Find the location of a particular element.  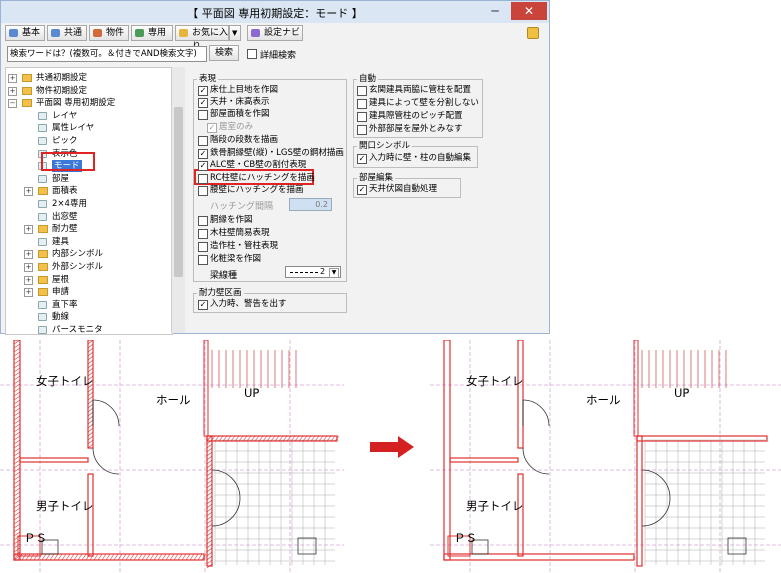

tree-item: + 外部シンボル is located at coordinates (94, 267).